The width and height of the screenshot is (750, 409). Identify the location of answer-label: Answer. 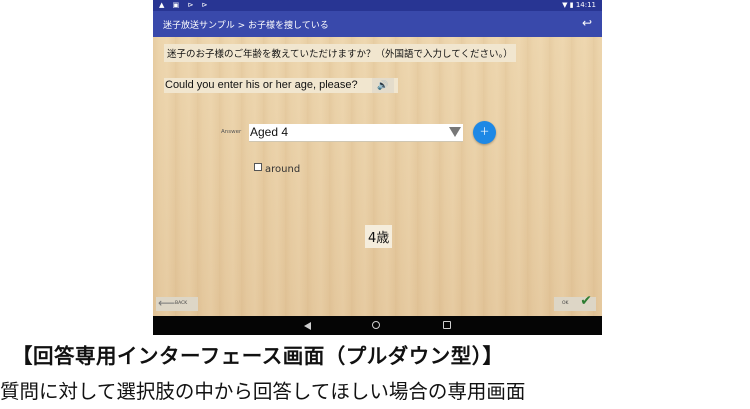
(231, 132).